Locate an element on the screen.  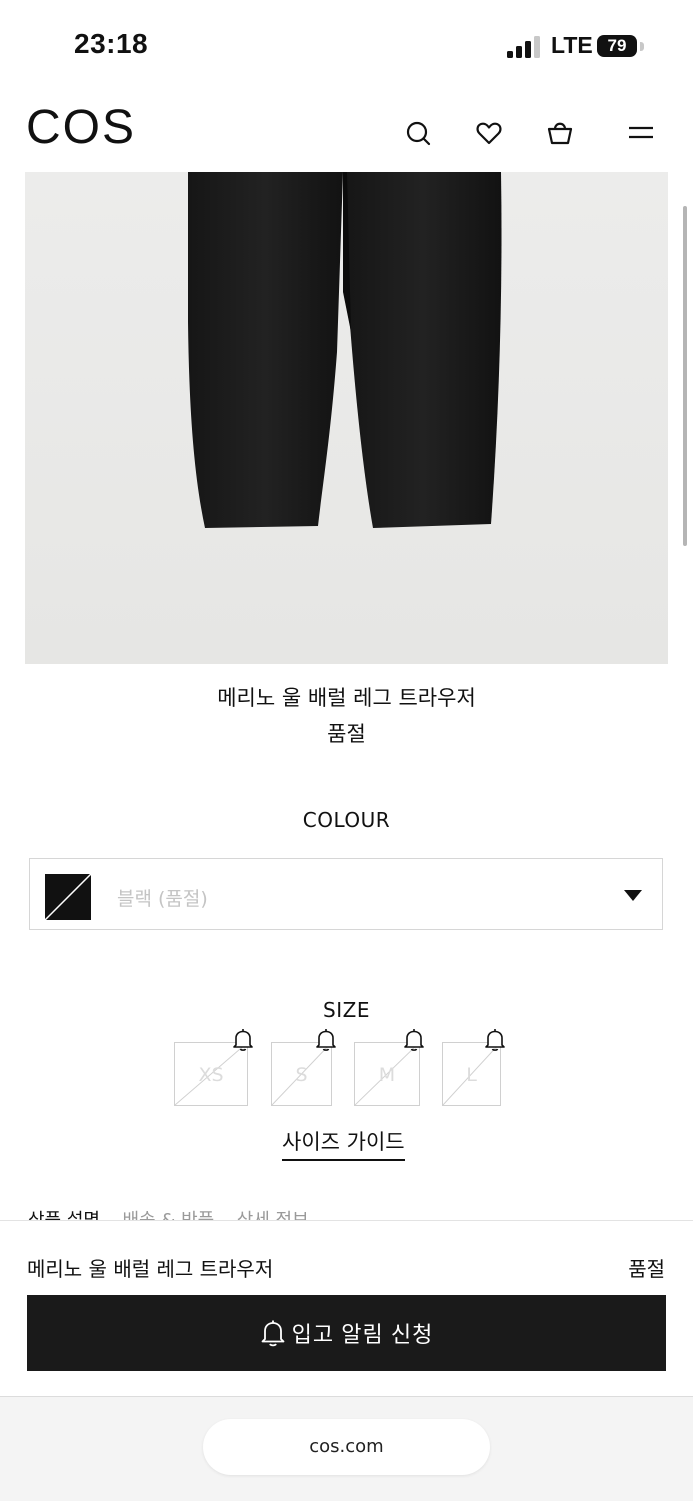
search-icon is located at coordinates (418, 133).